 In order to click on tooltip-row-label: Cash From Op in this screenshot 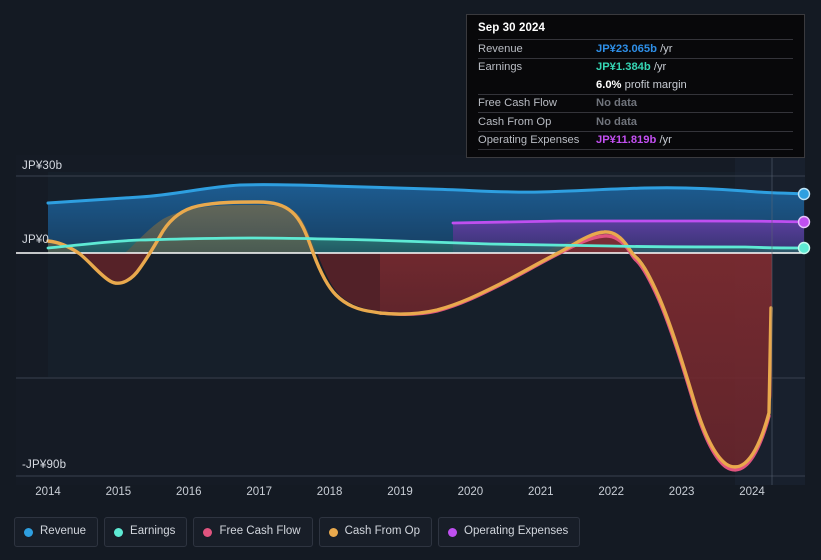, I will do `click(515, 121)`.